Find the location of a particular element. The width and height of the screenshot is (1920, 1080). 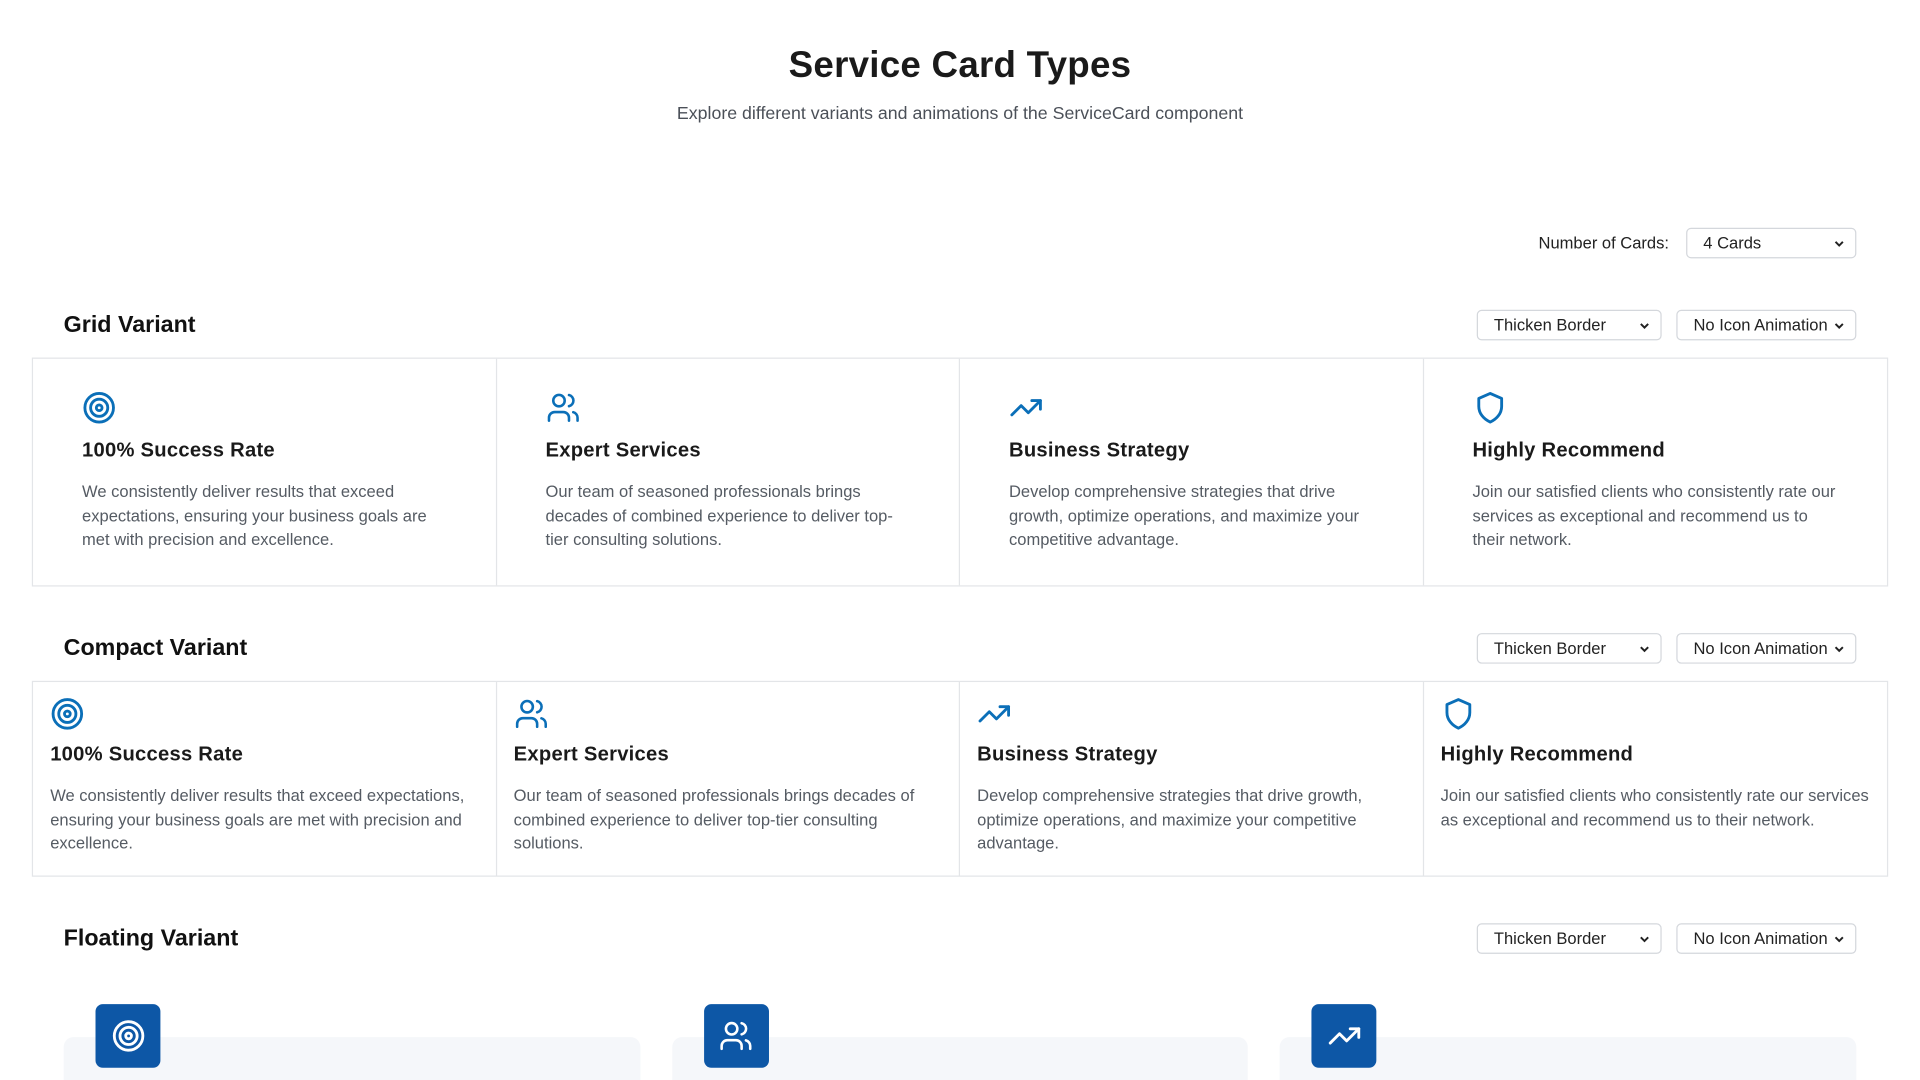

section-title: Grid Variant is located at coordinates (129, 324).